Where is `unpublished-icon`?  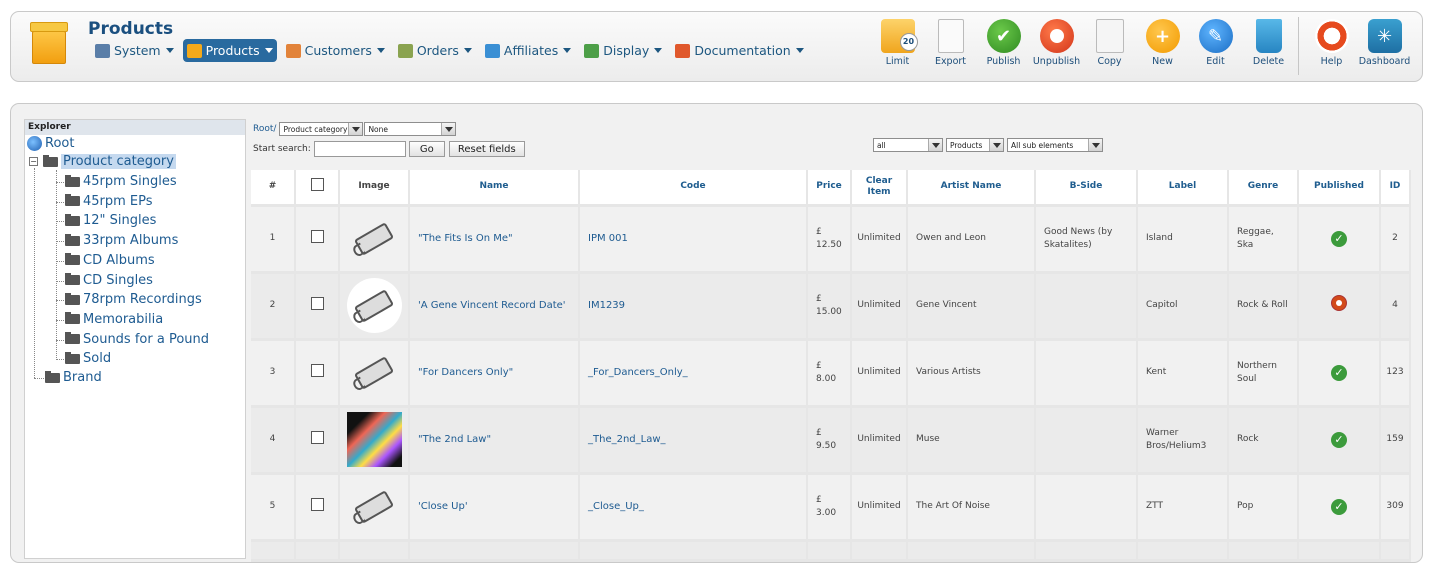
unpublished-icon is located at coordinates (1339, 303).